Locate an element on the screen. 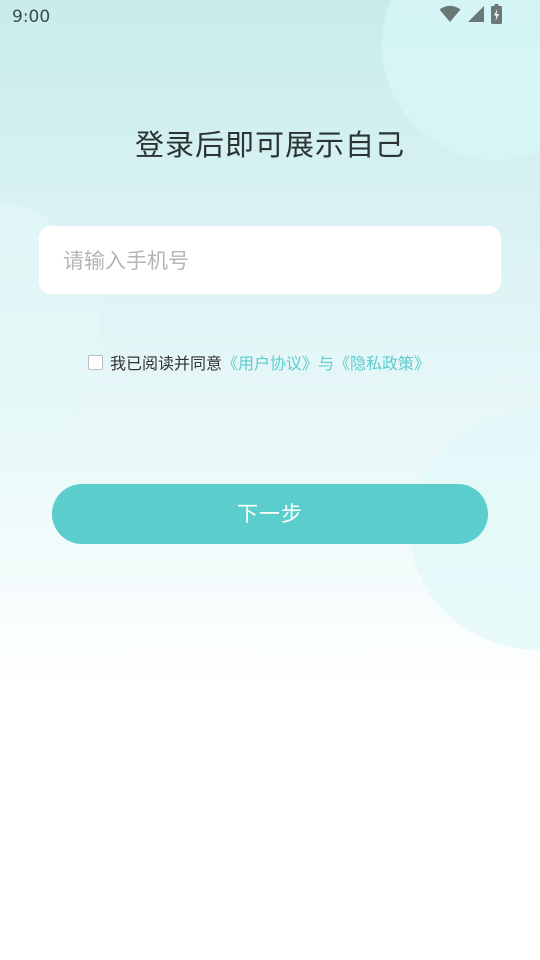 The image size is (540, 960). status-bar: 9:00 is located at coordinates (270, 17).